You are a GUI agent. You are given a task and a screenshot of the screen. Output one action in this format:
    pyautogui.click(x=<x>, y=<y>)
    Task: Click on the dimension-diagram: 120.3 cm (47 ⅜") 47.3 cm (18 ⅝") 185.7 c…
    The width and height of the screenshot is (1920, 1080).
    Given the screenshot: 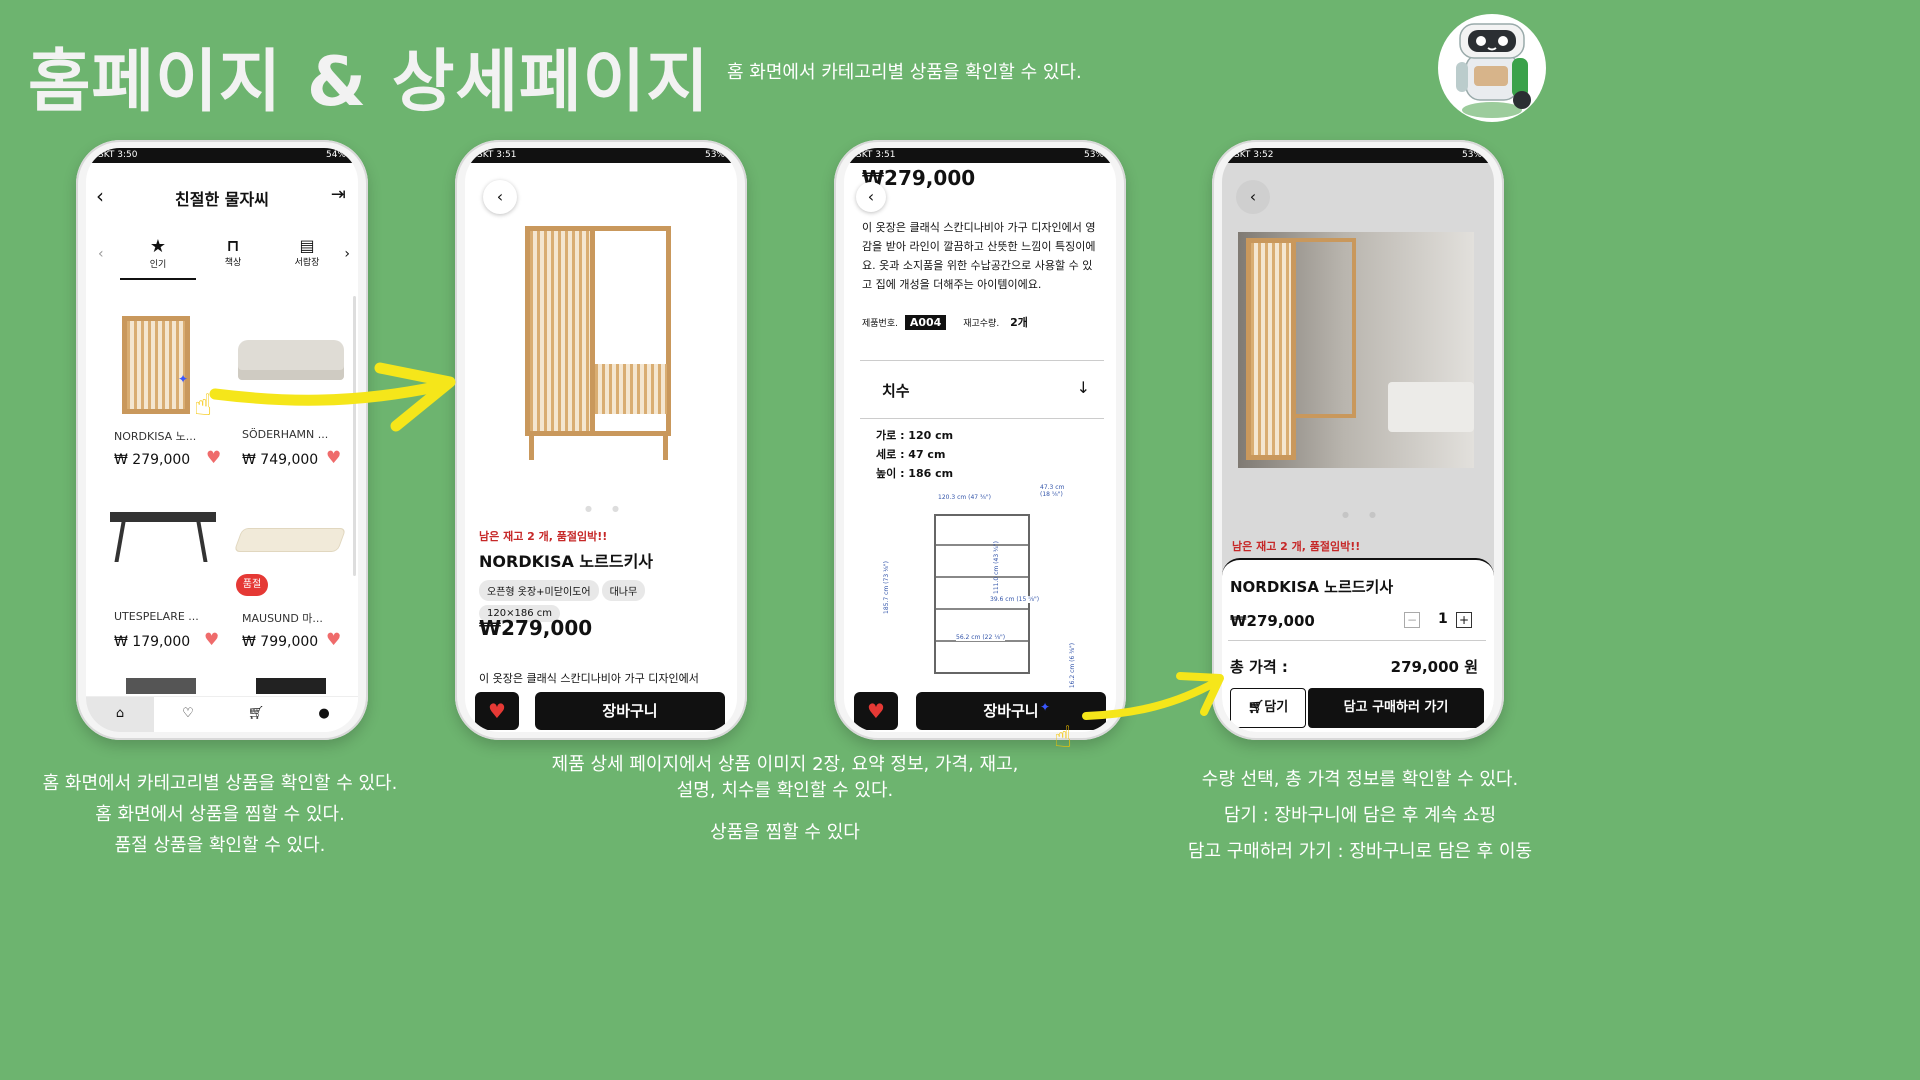 What is the action you would take?
    pyautogui.click(x=979, y=586)
    